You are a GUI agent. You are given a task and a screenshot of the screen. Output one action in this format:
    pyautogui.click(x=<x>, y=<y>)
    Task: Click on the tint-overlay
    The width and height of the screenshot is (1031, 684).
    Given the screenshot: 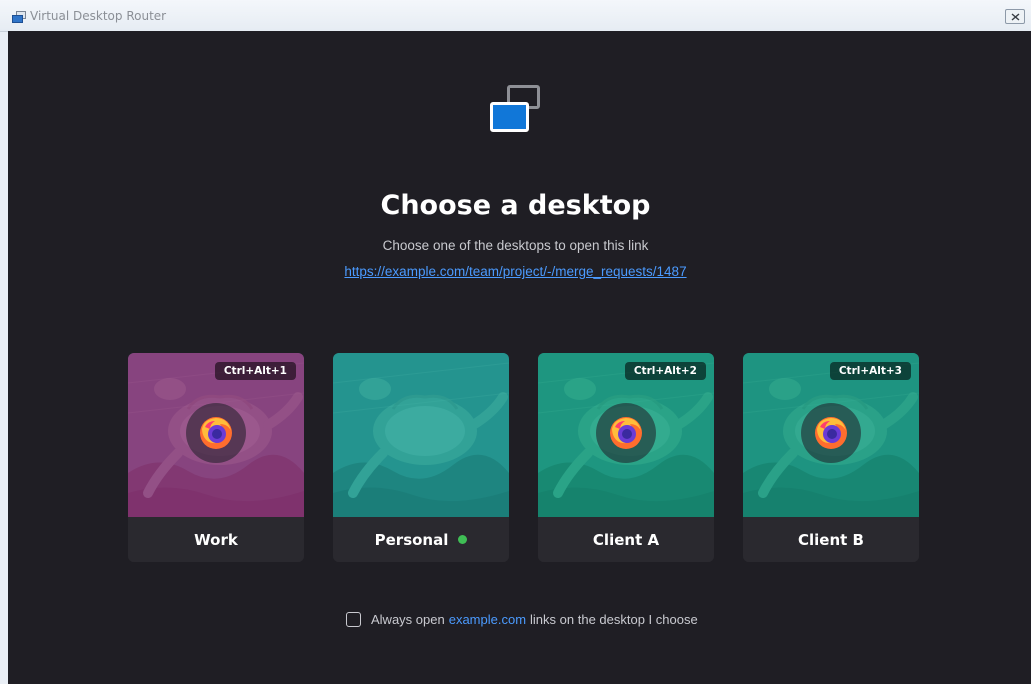 What is the action you would take?
    pyautogui.click(x=421, y=435)
    